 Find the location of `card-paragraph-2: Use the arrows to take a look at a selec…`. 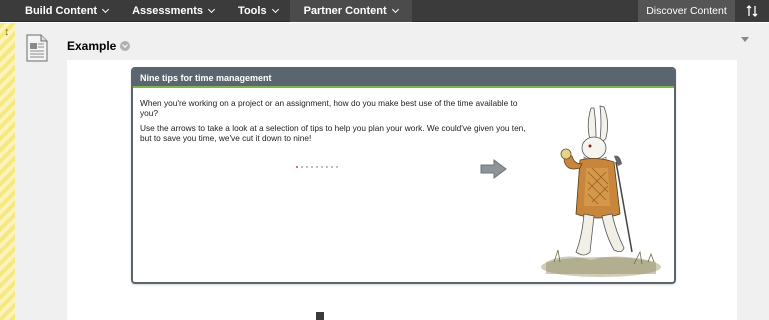

card-paragraph-2: Use the arrows to take a look at a selec… is located at coordinates (333, 133).